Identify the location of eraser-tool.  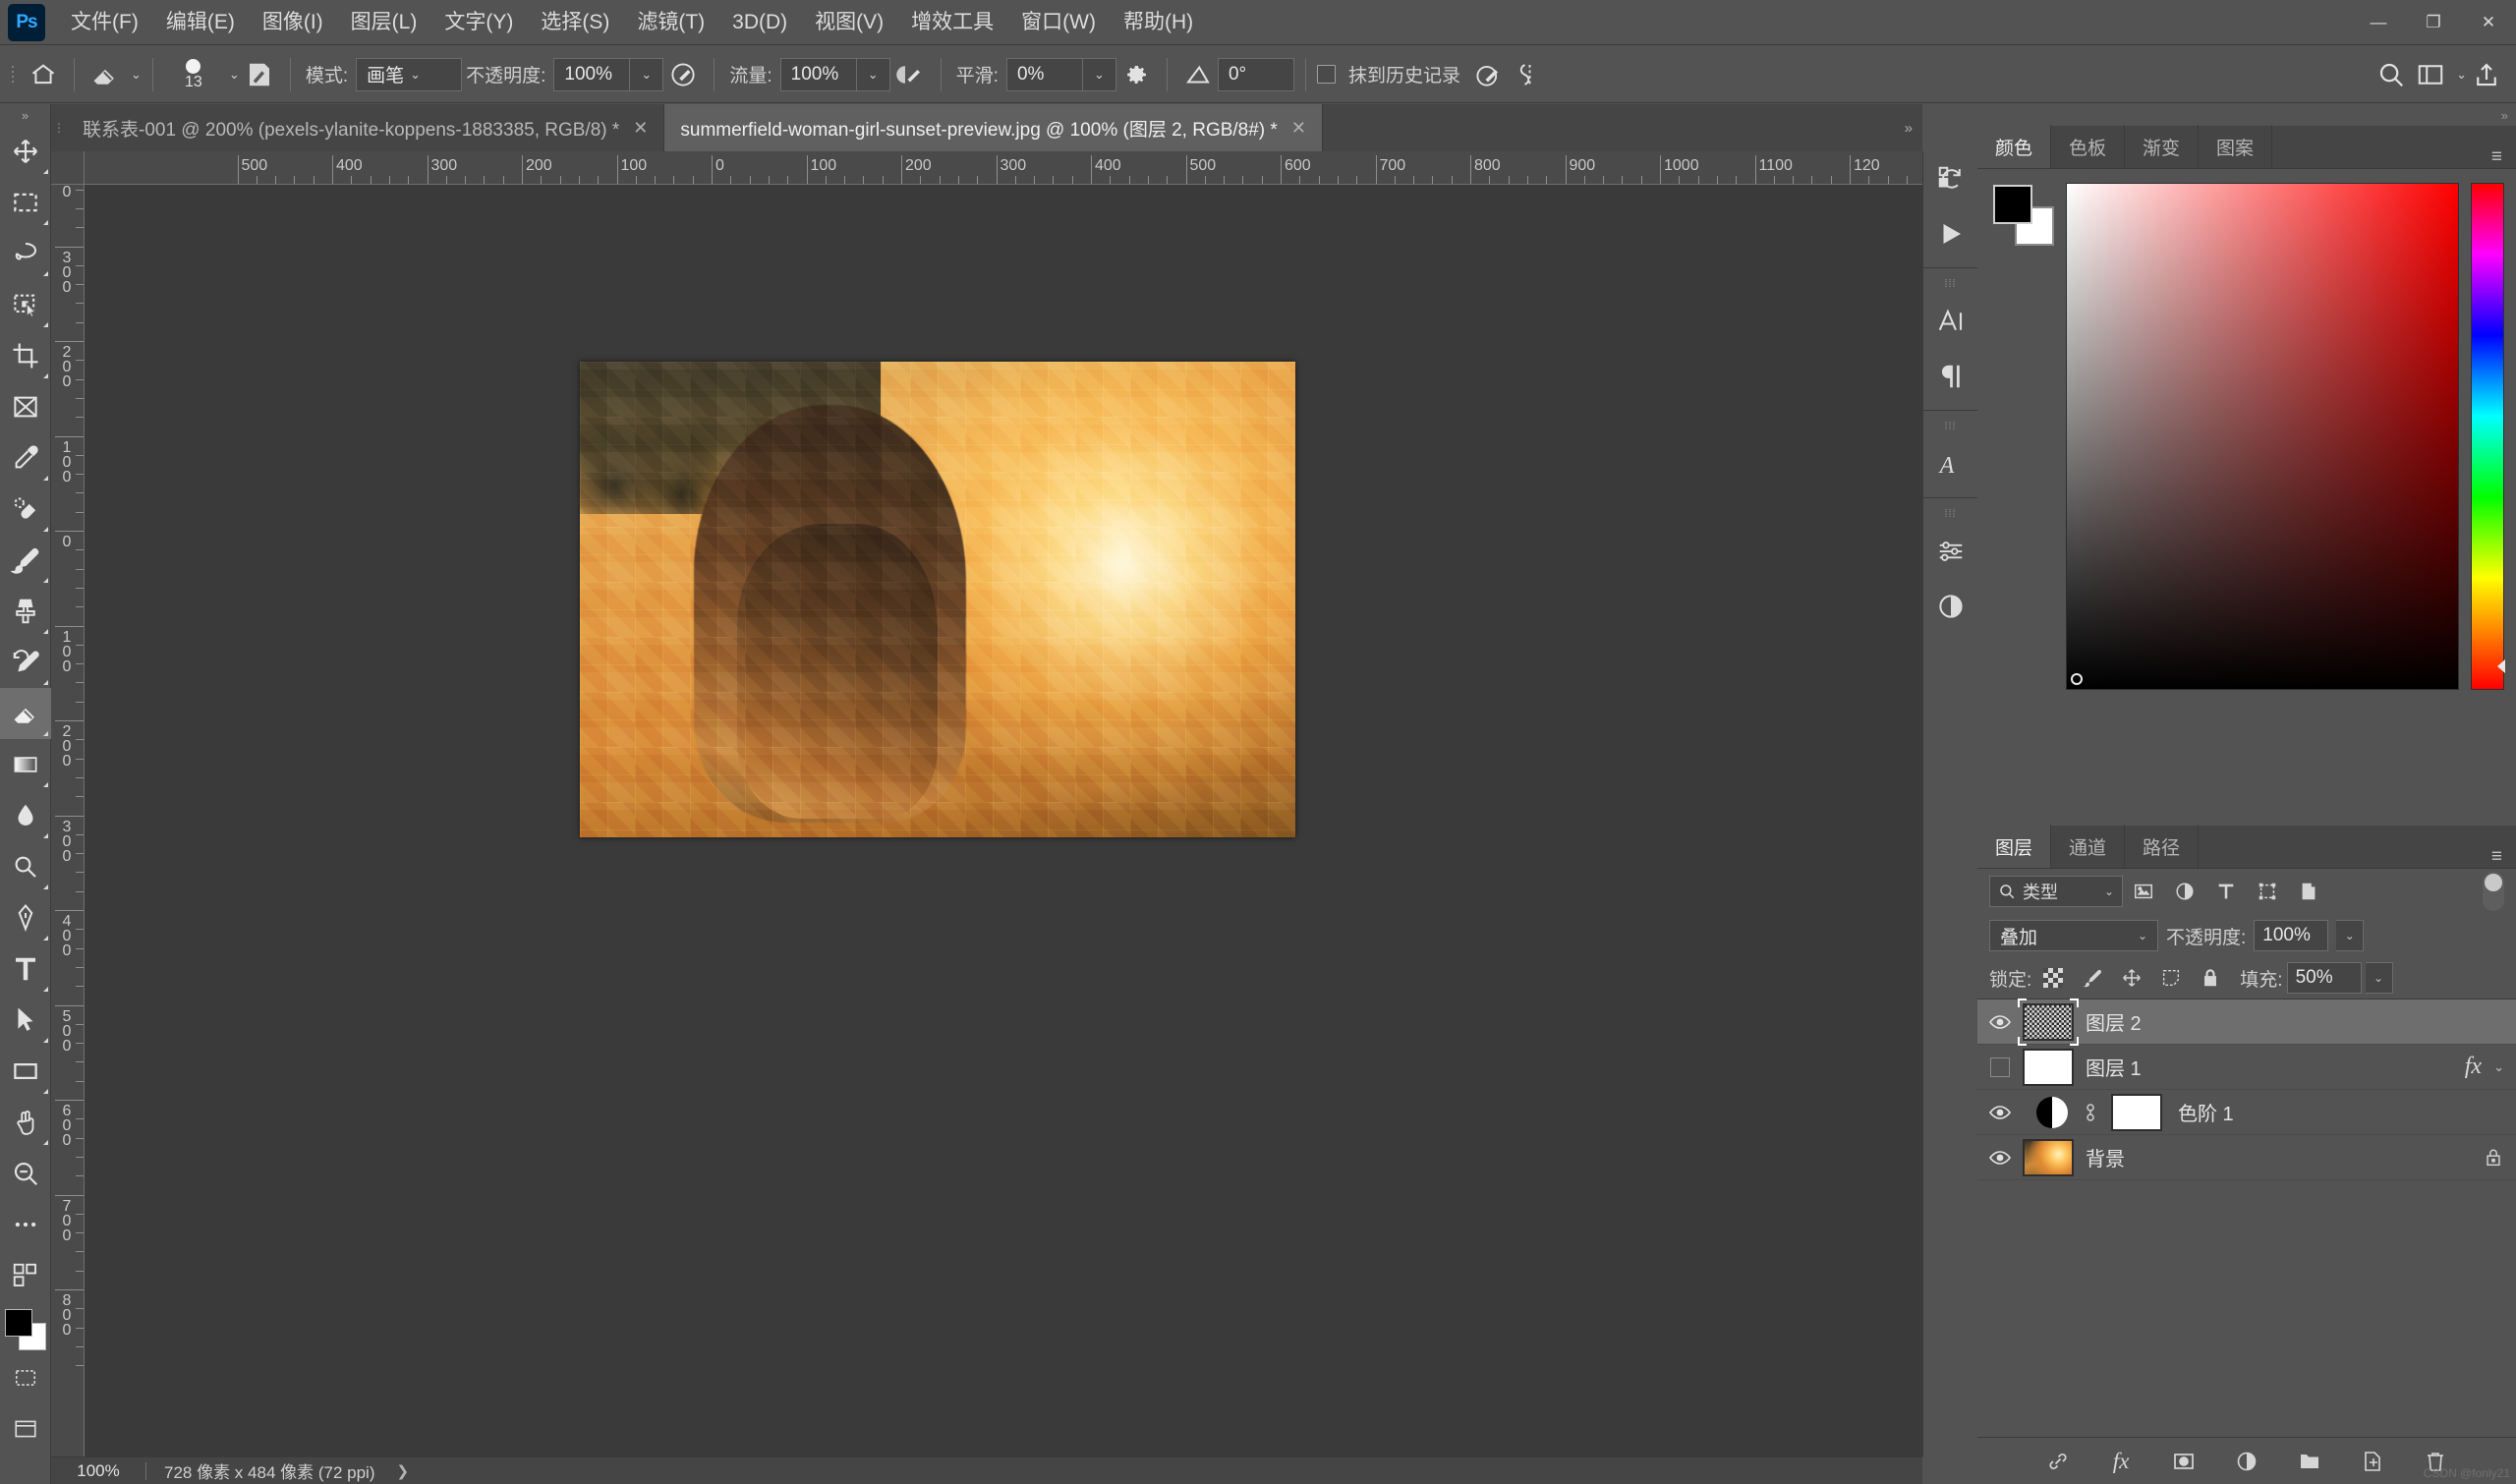
(25, 713).